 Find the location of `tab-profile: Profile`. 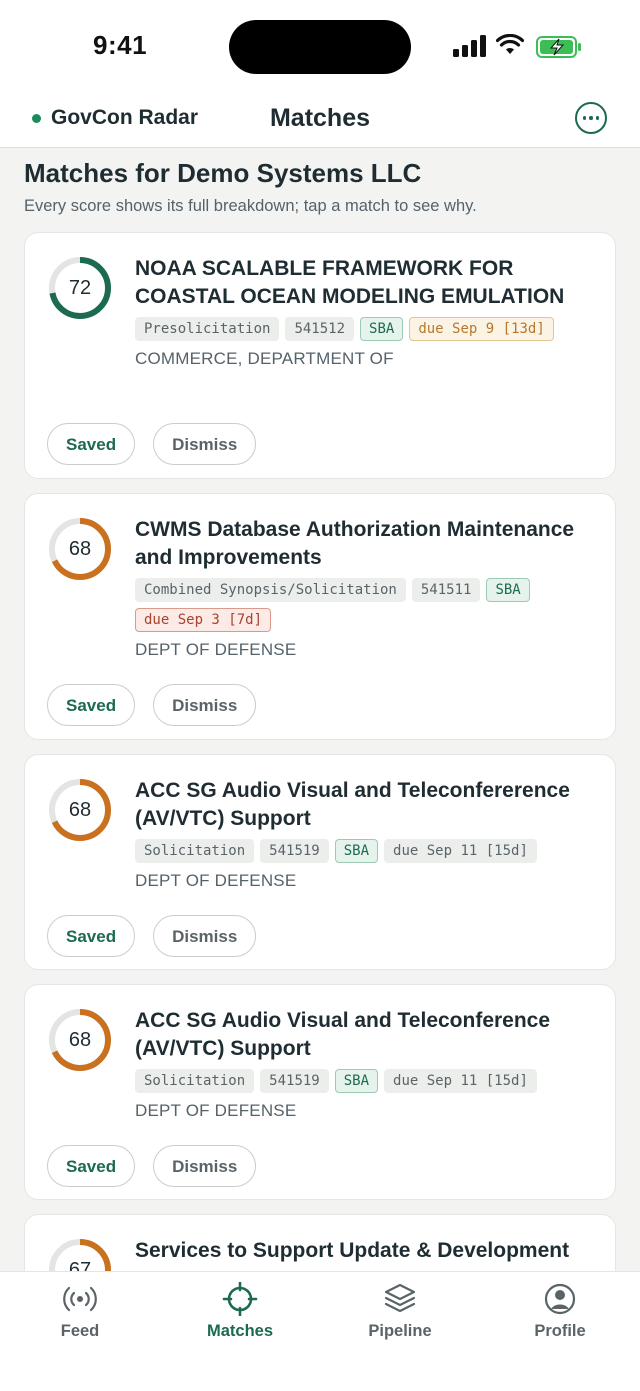

tab-profile: Profile is located at coordinates (560, 1311).